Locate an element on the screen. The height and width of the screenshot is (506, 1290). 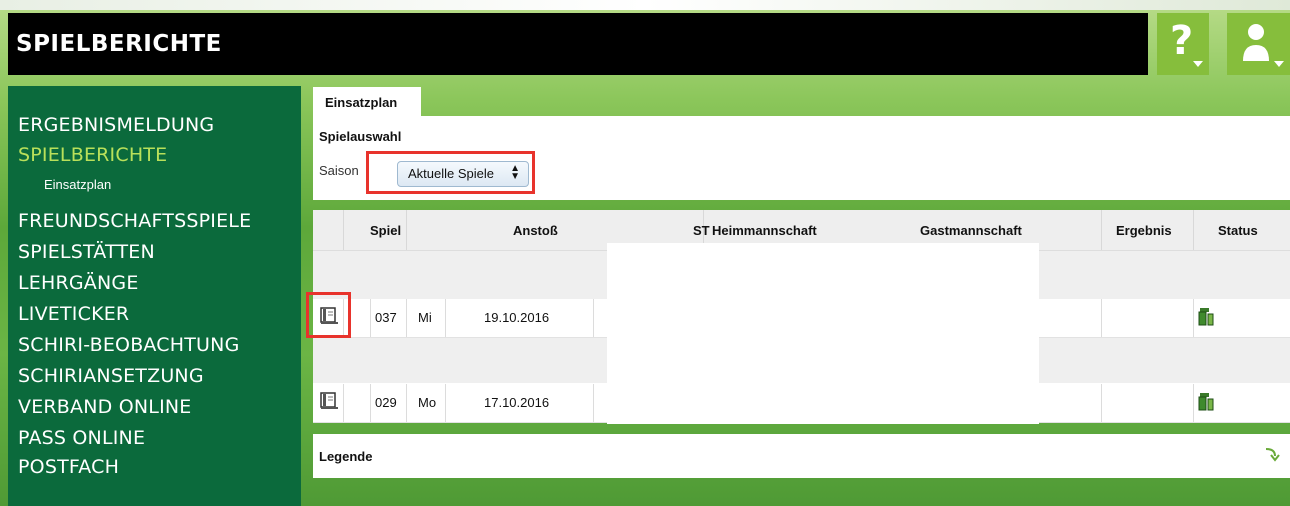
sidebar-item-schiriansetzung: SCHIRIANSETZUNG is located at coordinates (111, 376).